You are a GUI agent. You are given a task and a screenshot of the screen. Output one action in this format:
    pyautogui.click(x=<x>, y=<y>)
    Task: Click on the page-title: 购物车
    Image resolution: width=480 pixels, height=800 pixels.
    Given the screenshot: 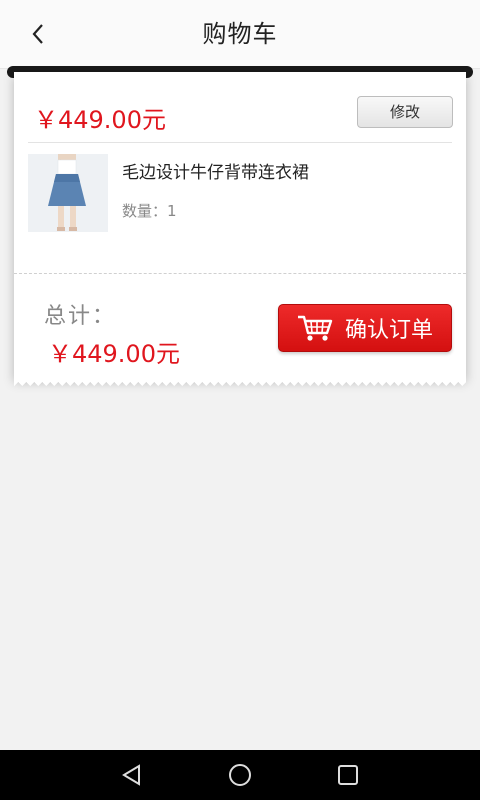 What is the action you would take?
    pyautogui.click(x=240, y=34)
    